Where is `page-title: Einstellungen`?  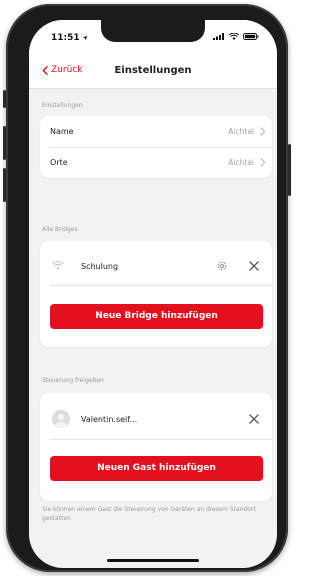
page-title: Einstellungen is located at coordinates (153, 70).